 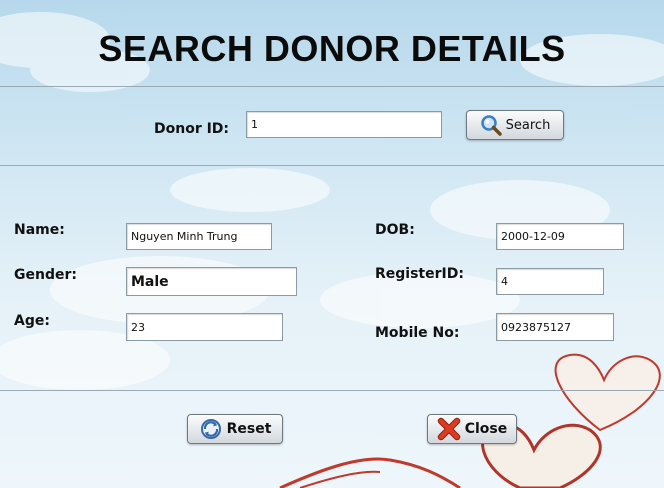 What do you see at coordinates (204, 327) in the screenshot?
I see `age-field: 23` at bounding box center [204, 327].